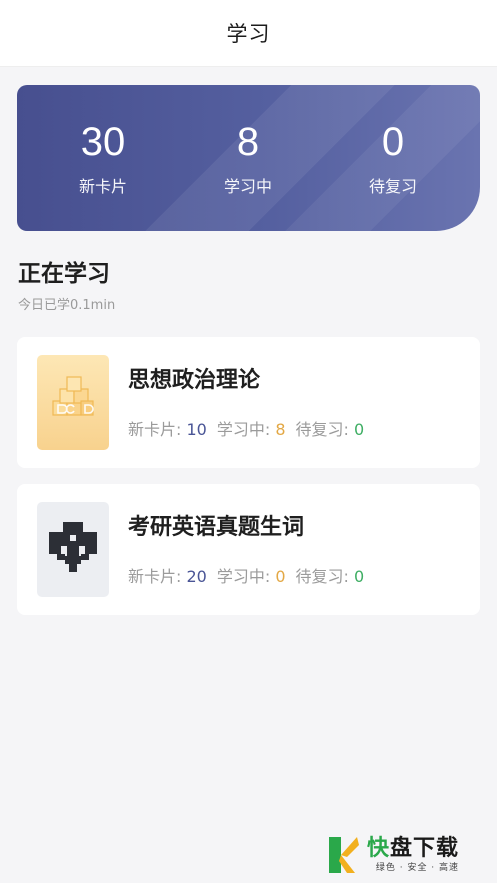 The height and width of the screenshot is (883, 497). What do you see at coordinates (73, 547) in the screenshot?
I see `pixel-figure-icon` at bounding box center [73, 547].